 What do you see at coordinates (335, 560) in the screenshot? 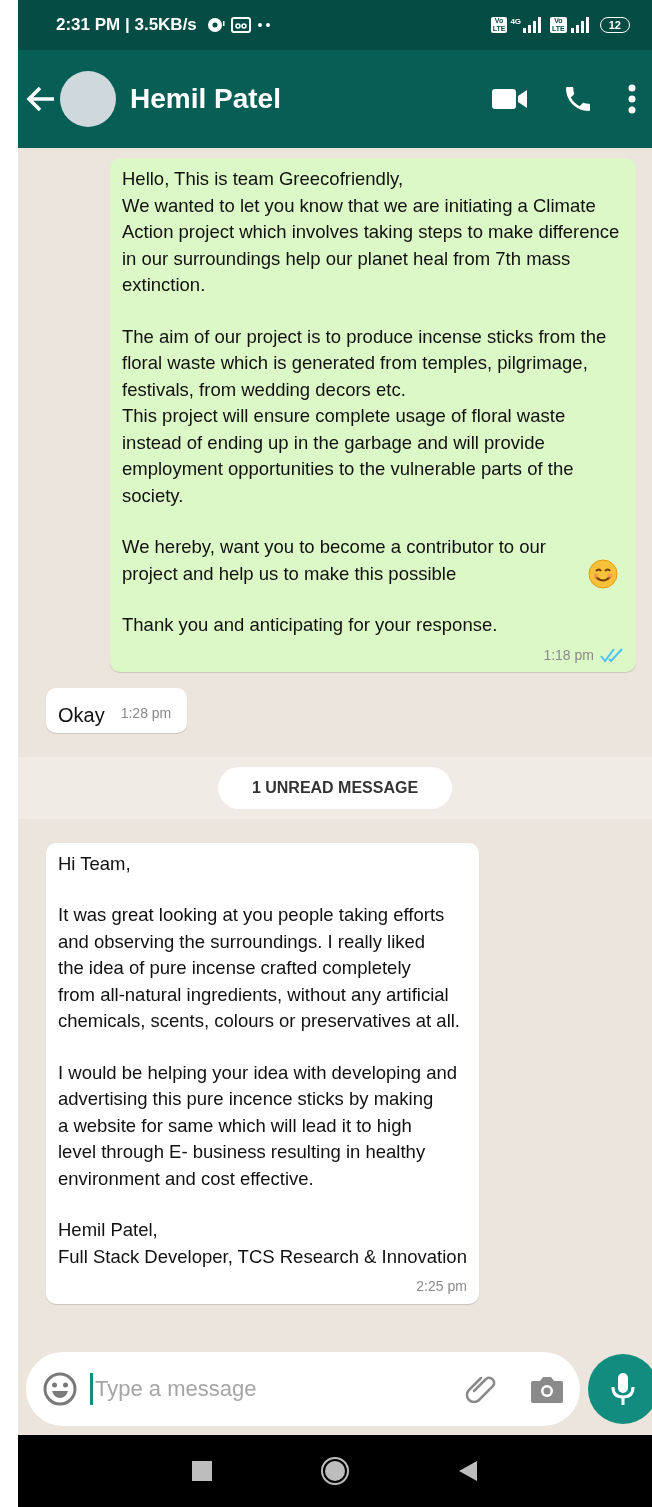
I see `message-text: We hereby, want you to become a contributor to our project and help us to make this possible` at bounding box center [335, 560].